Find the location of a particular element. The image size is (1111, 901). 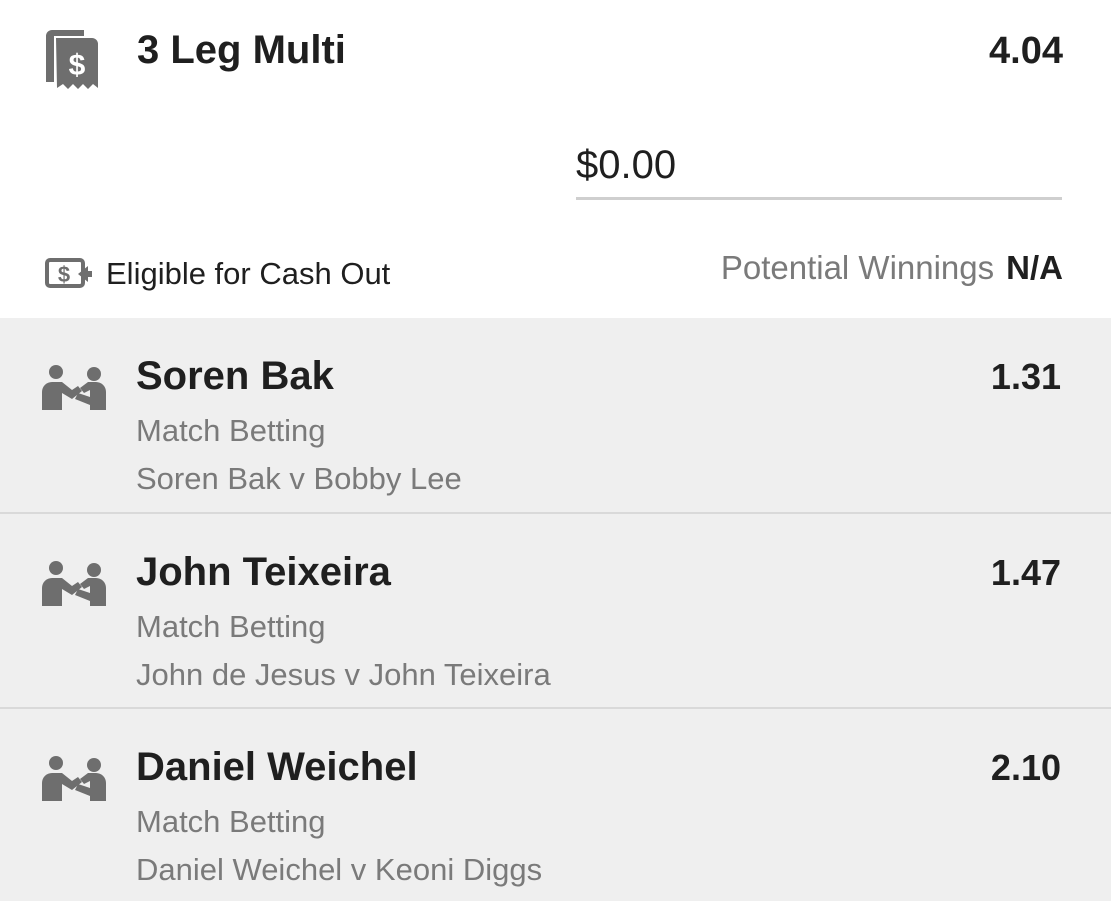

cash-out-icon: $ is located at coordinates (69, 274).